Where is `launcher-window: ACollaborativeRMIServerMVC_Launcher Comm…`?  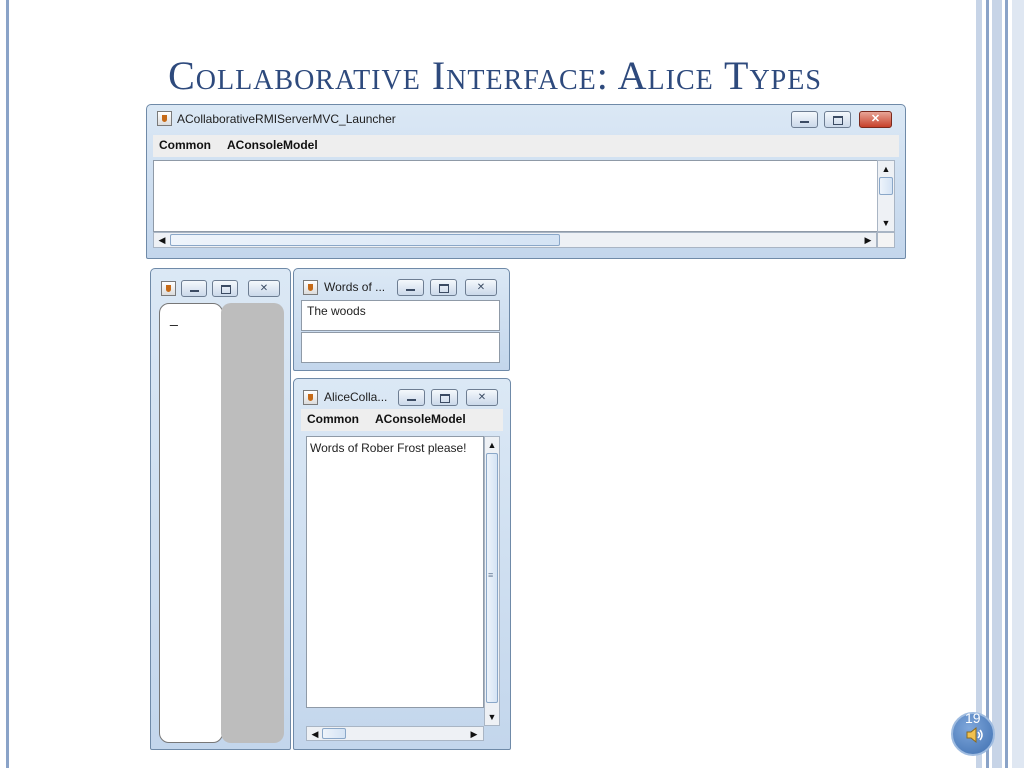 launcher-window: ACollaborativeRMIServerMVC_Launcher Comm… is located at coordinates (526, 181).